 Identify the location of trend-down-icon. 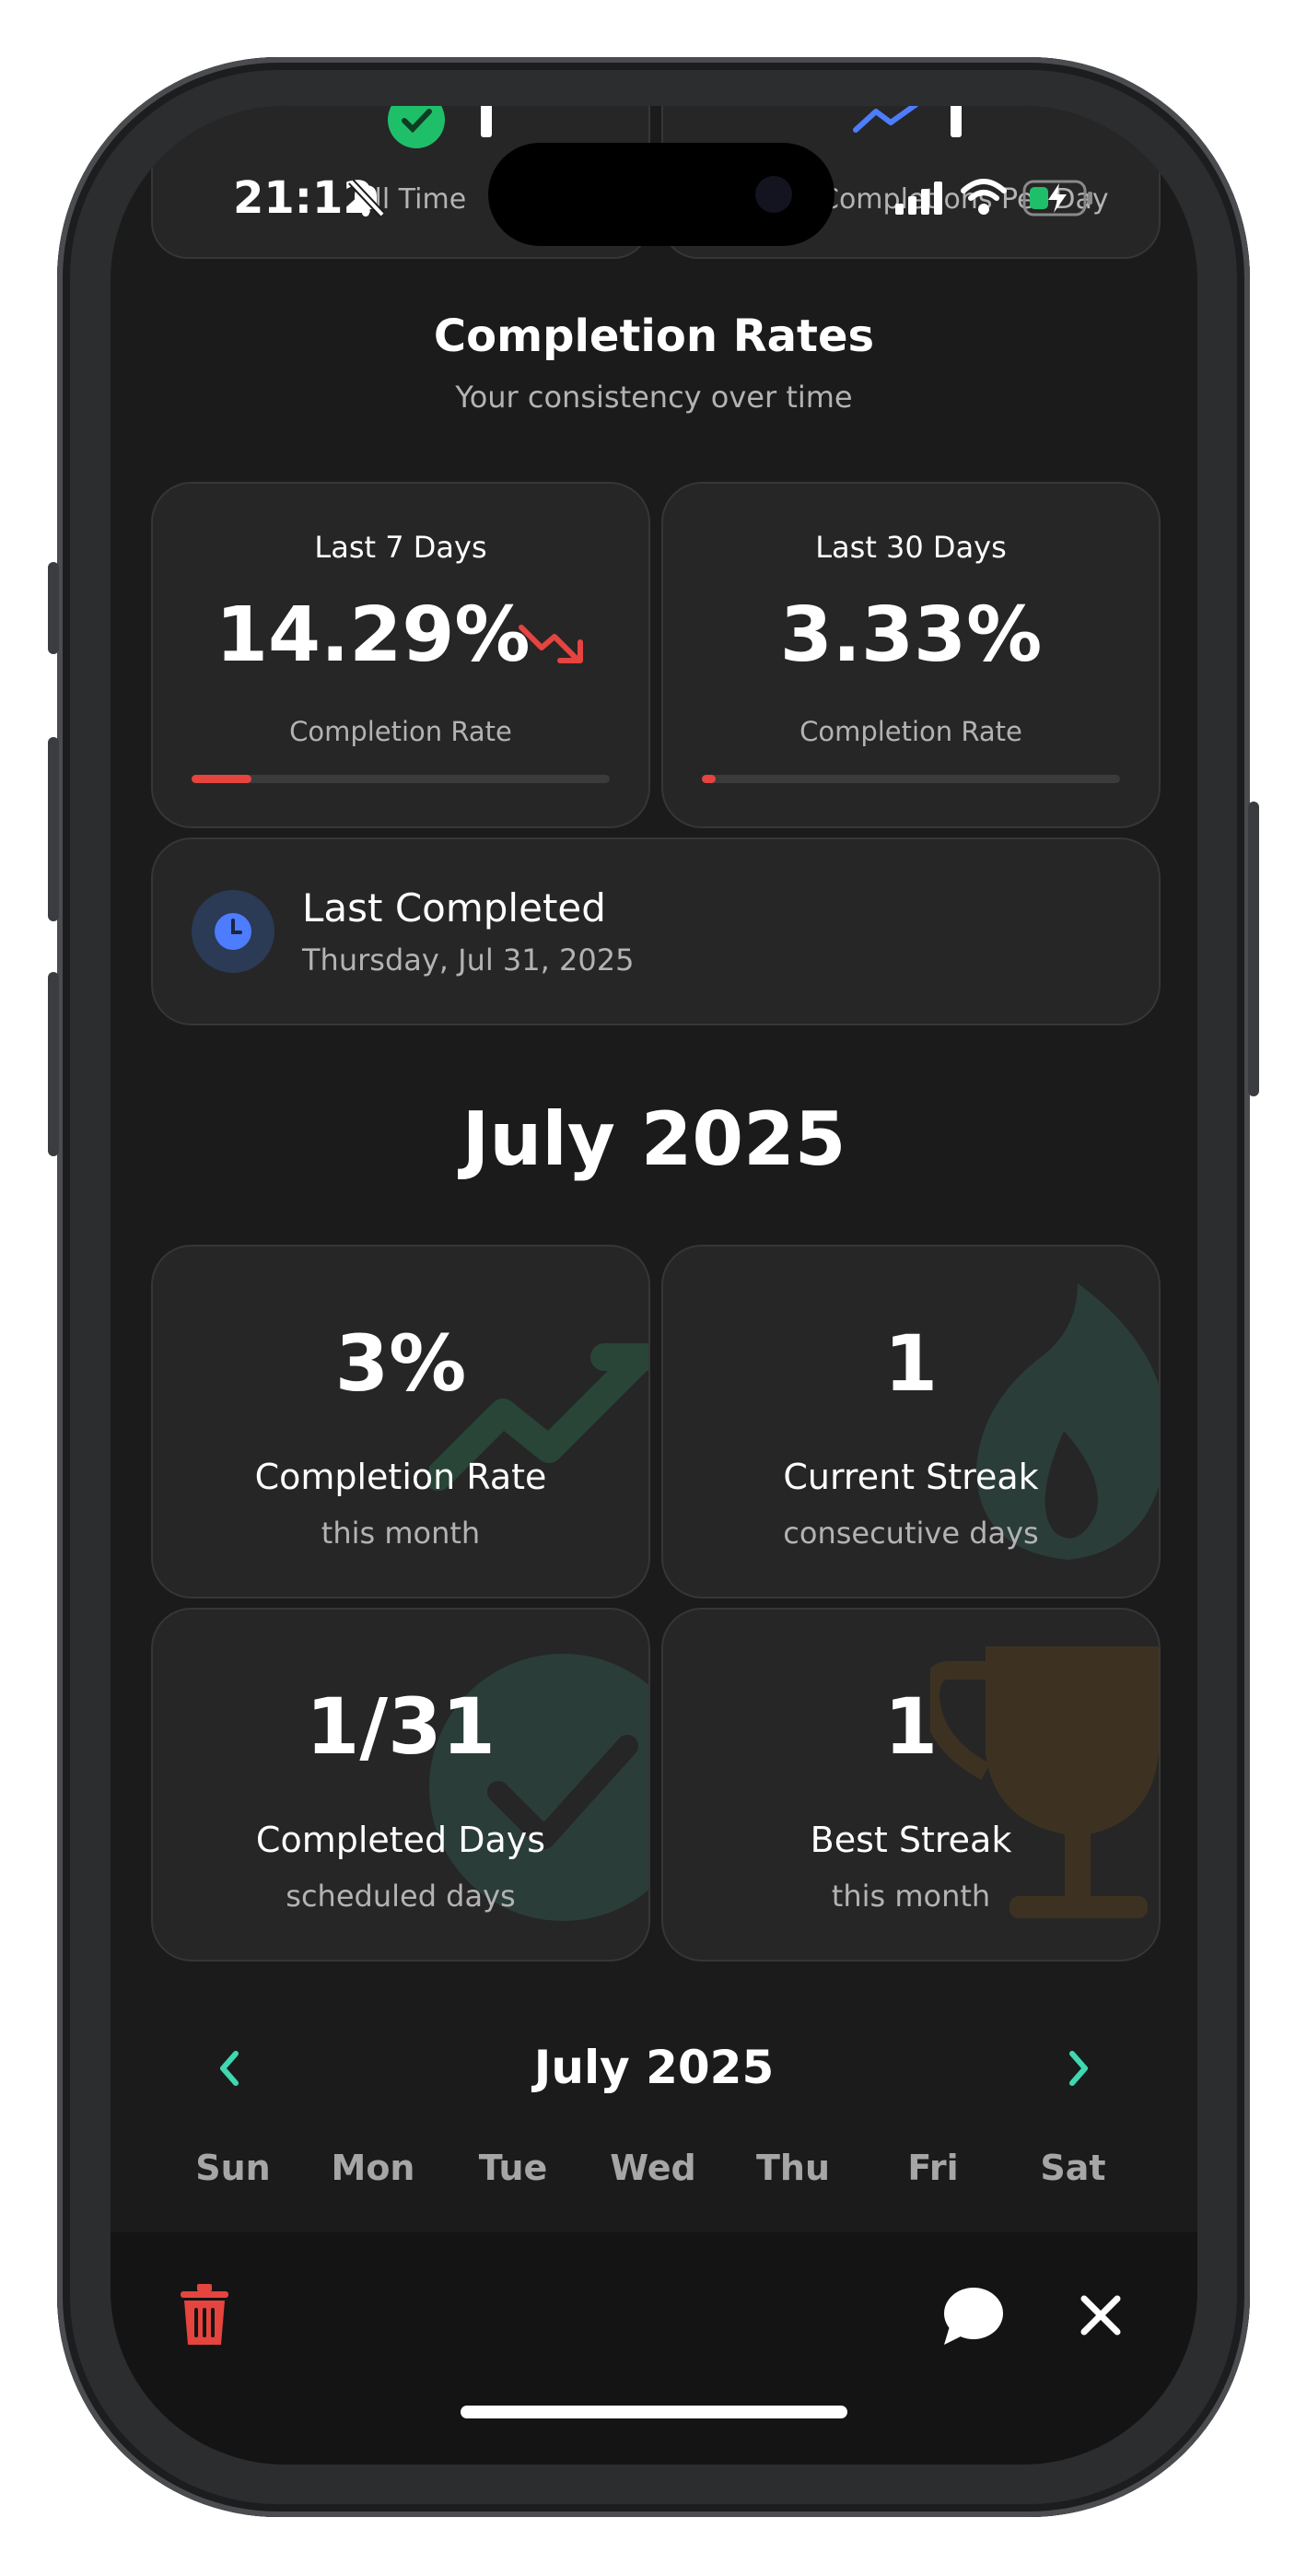
(553, 647).